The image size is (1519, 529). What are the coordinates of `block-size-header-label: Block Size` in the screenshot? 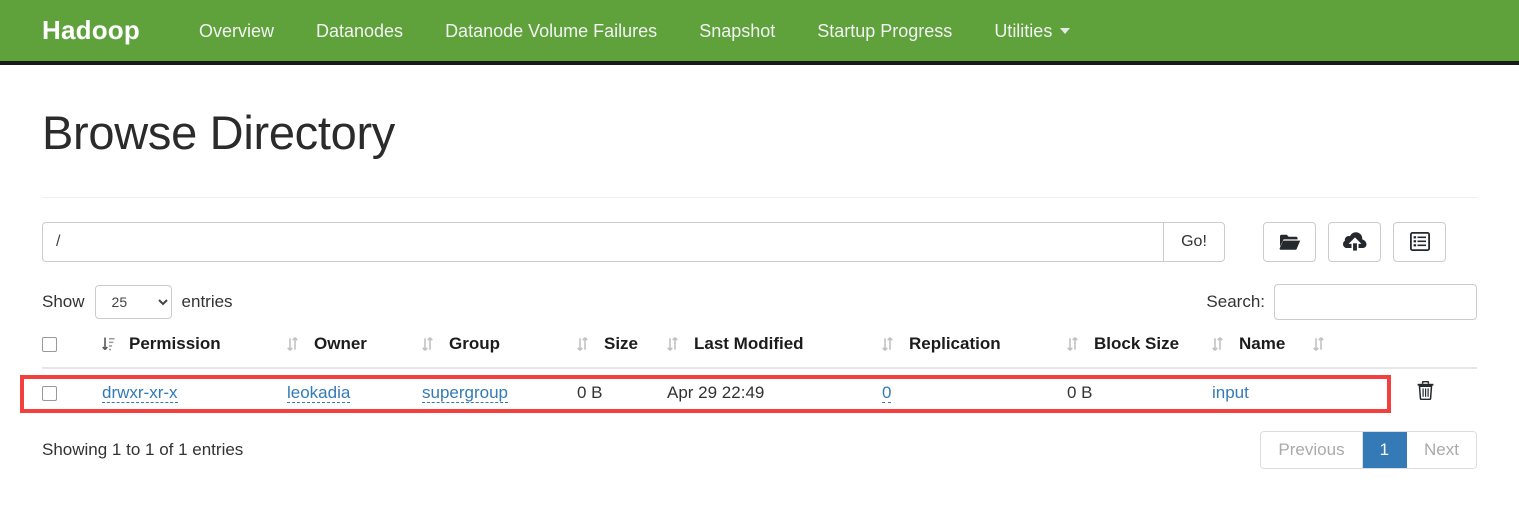 It's located at (1137, 343).